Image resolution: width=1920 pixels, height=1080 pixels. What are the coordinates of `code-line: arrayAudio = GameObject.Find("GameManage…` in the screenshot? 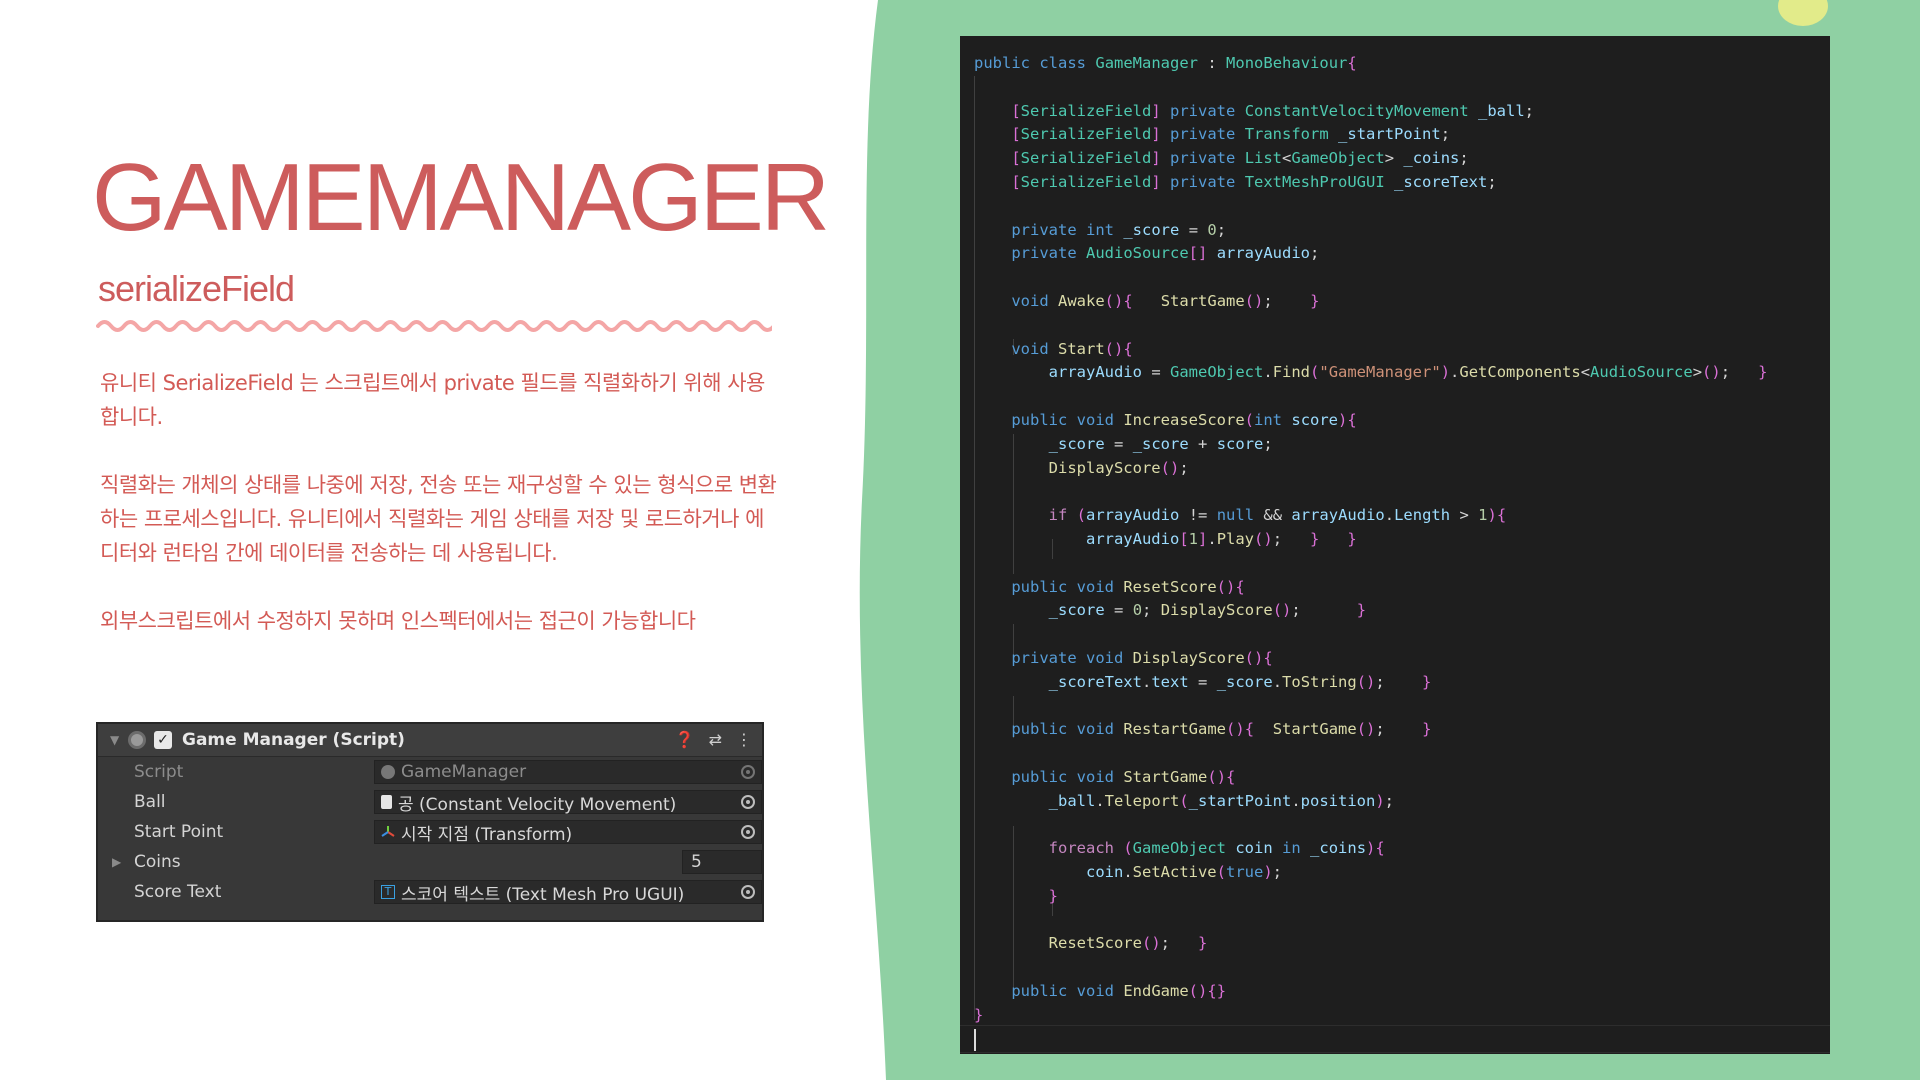 It's located at (1408, 372).